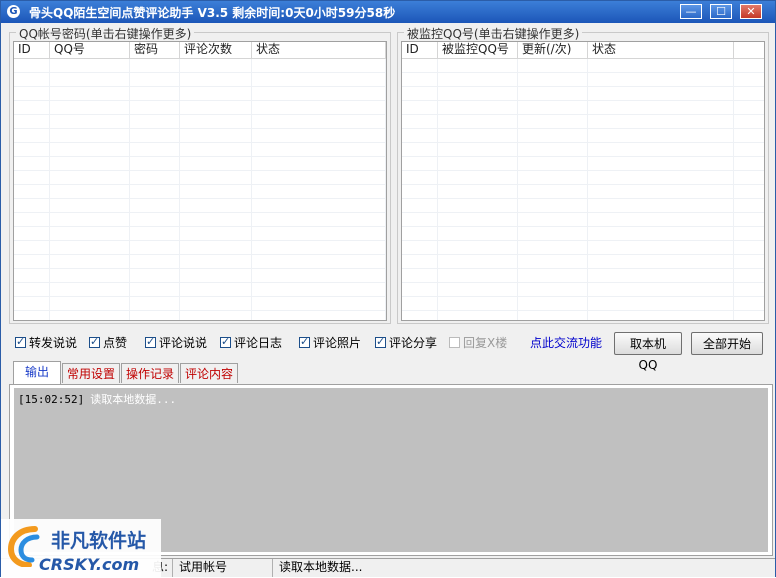 The height and width of the screenshot is (578, 776). What do you see at coordinates (566, 342) in the screenshot?
I see `feedback-link: 点此交流功能` at bounding box center [566, 342].